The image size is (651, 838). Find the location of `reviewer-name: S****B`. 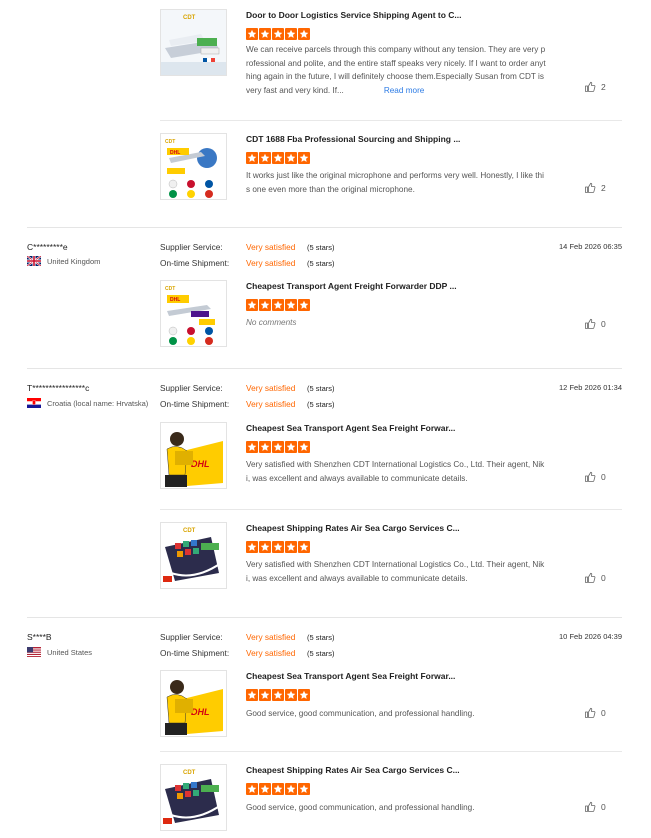

reviewer-name: S****B is located at coordinates (39, 637).